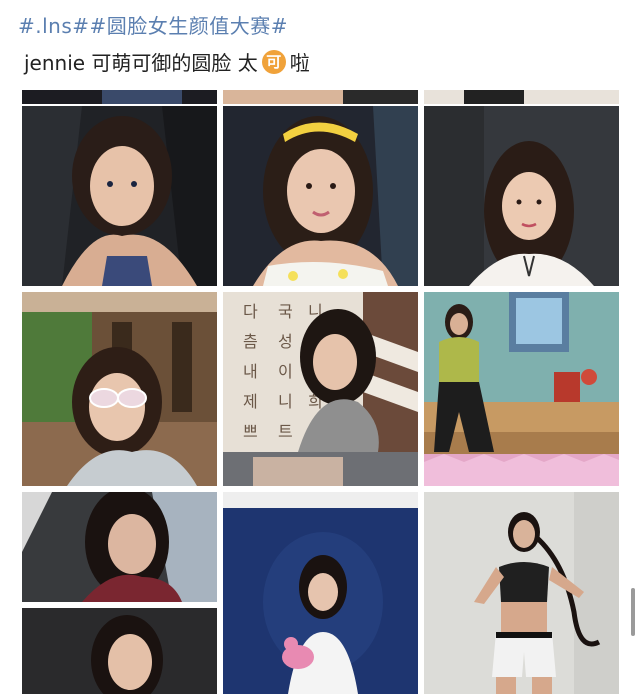  Describe the element at coordinates (285, 401) in the screenshot. I see `svg-text: 니` at that location.